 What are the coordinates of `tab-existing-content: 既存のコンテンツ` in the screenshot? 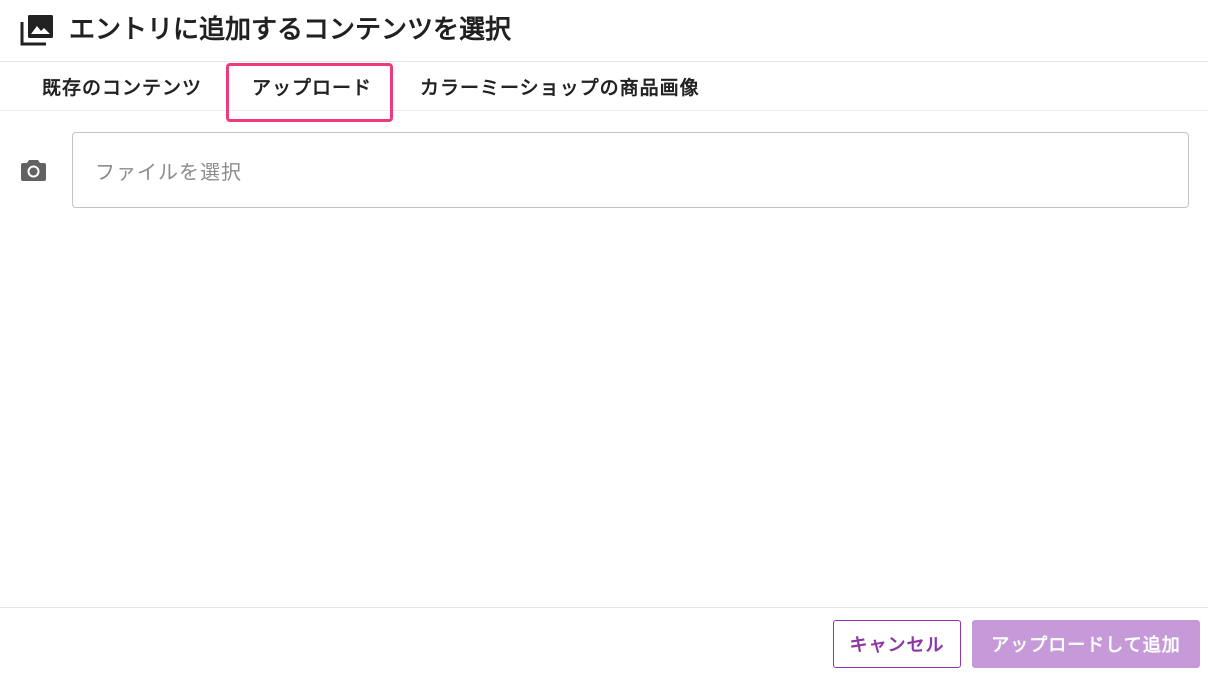 It's located at (122, 86).